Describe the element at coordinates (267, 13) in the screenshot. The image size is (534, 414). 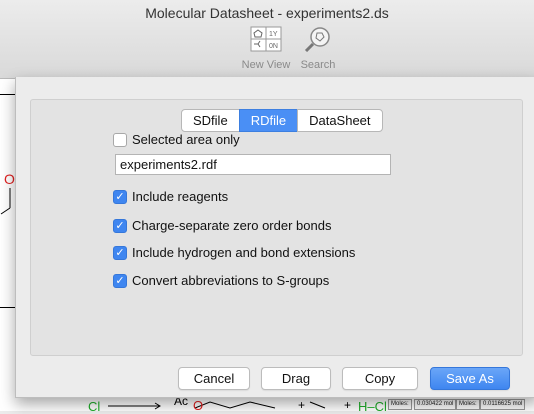
I see `window-title: Molecular Datasheet - experiments2.ds` at that location.